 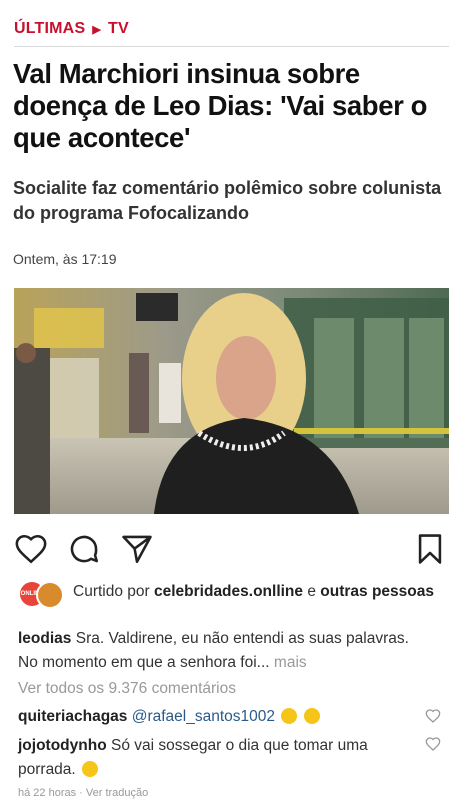 What do you see at coordinates (430, 549) in the screenshot?
I see `bookmark-icon` at bounding box center [430, 549].